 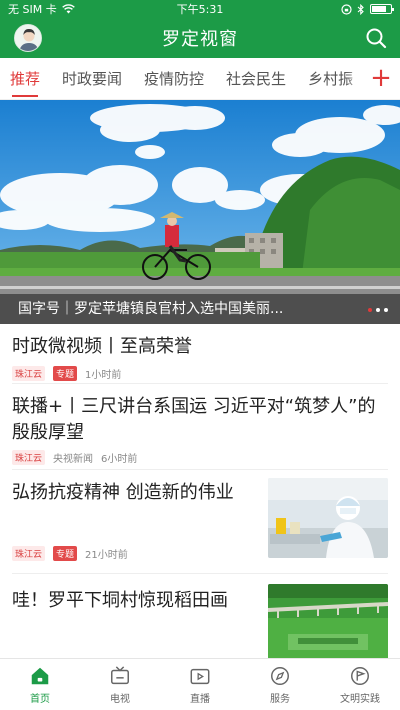 I want to click on nav-label: 电视, so click(x=120, y=699).